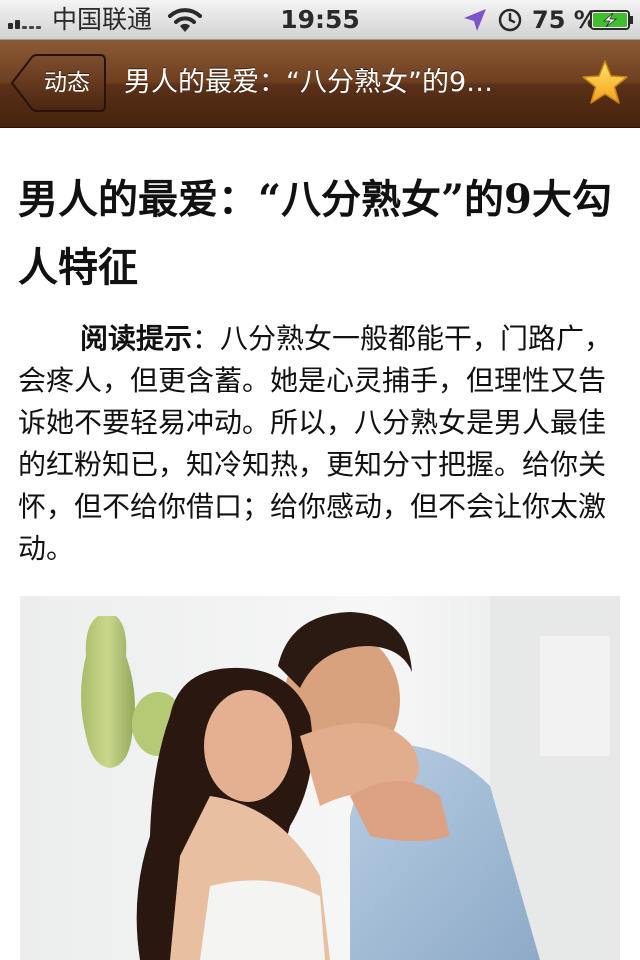 The height and width of the screenshot is (960, 640). I want to click on status-bar: 中国联通 19:55 75 %, so click(320, 20).